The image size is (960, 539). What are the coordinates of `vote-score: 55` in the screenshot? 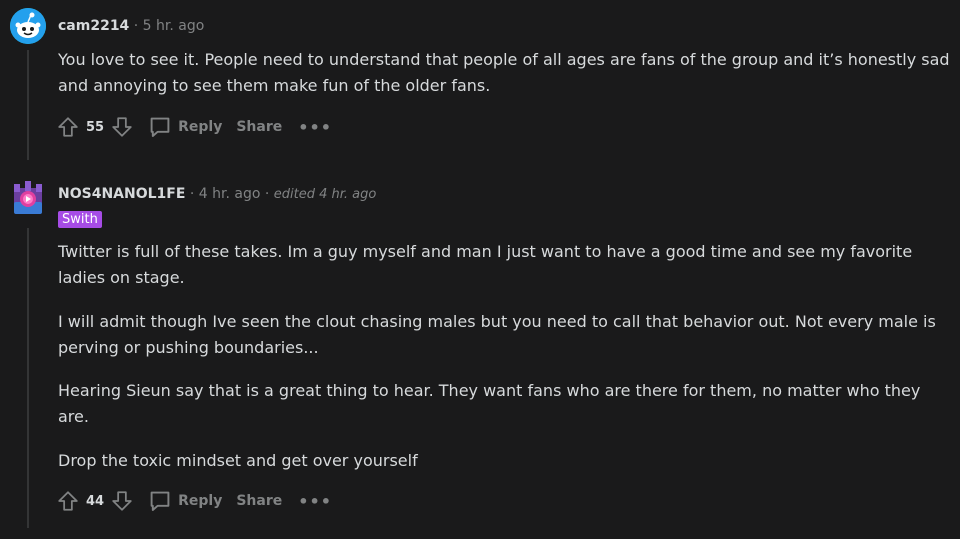 It's located at (95, 127).